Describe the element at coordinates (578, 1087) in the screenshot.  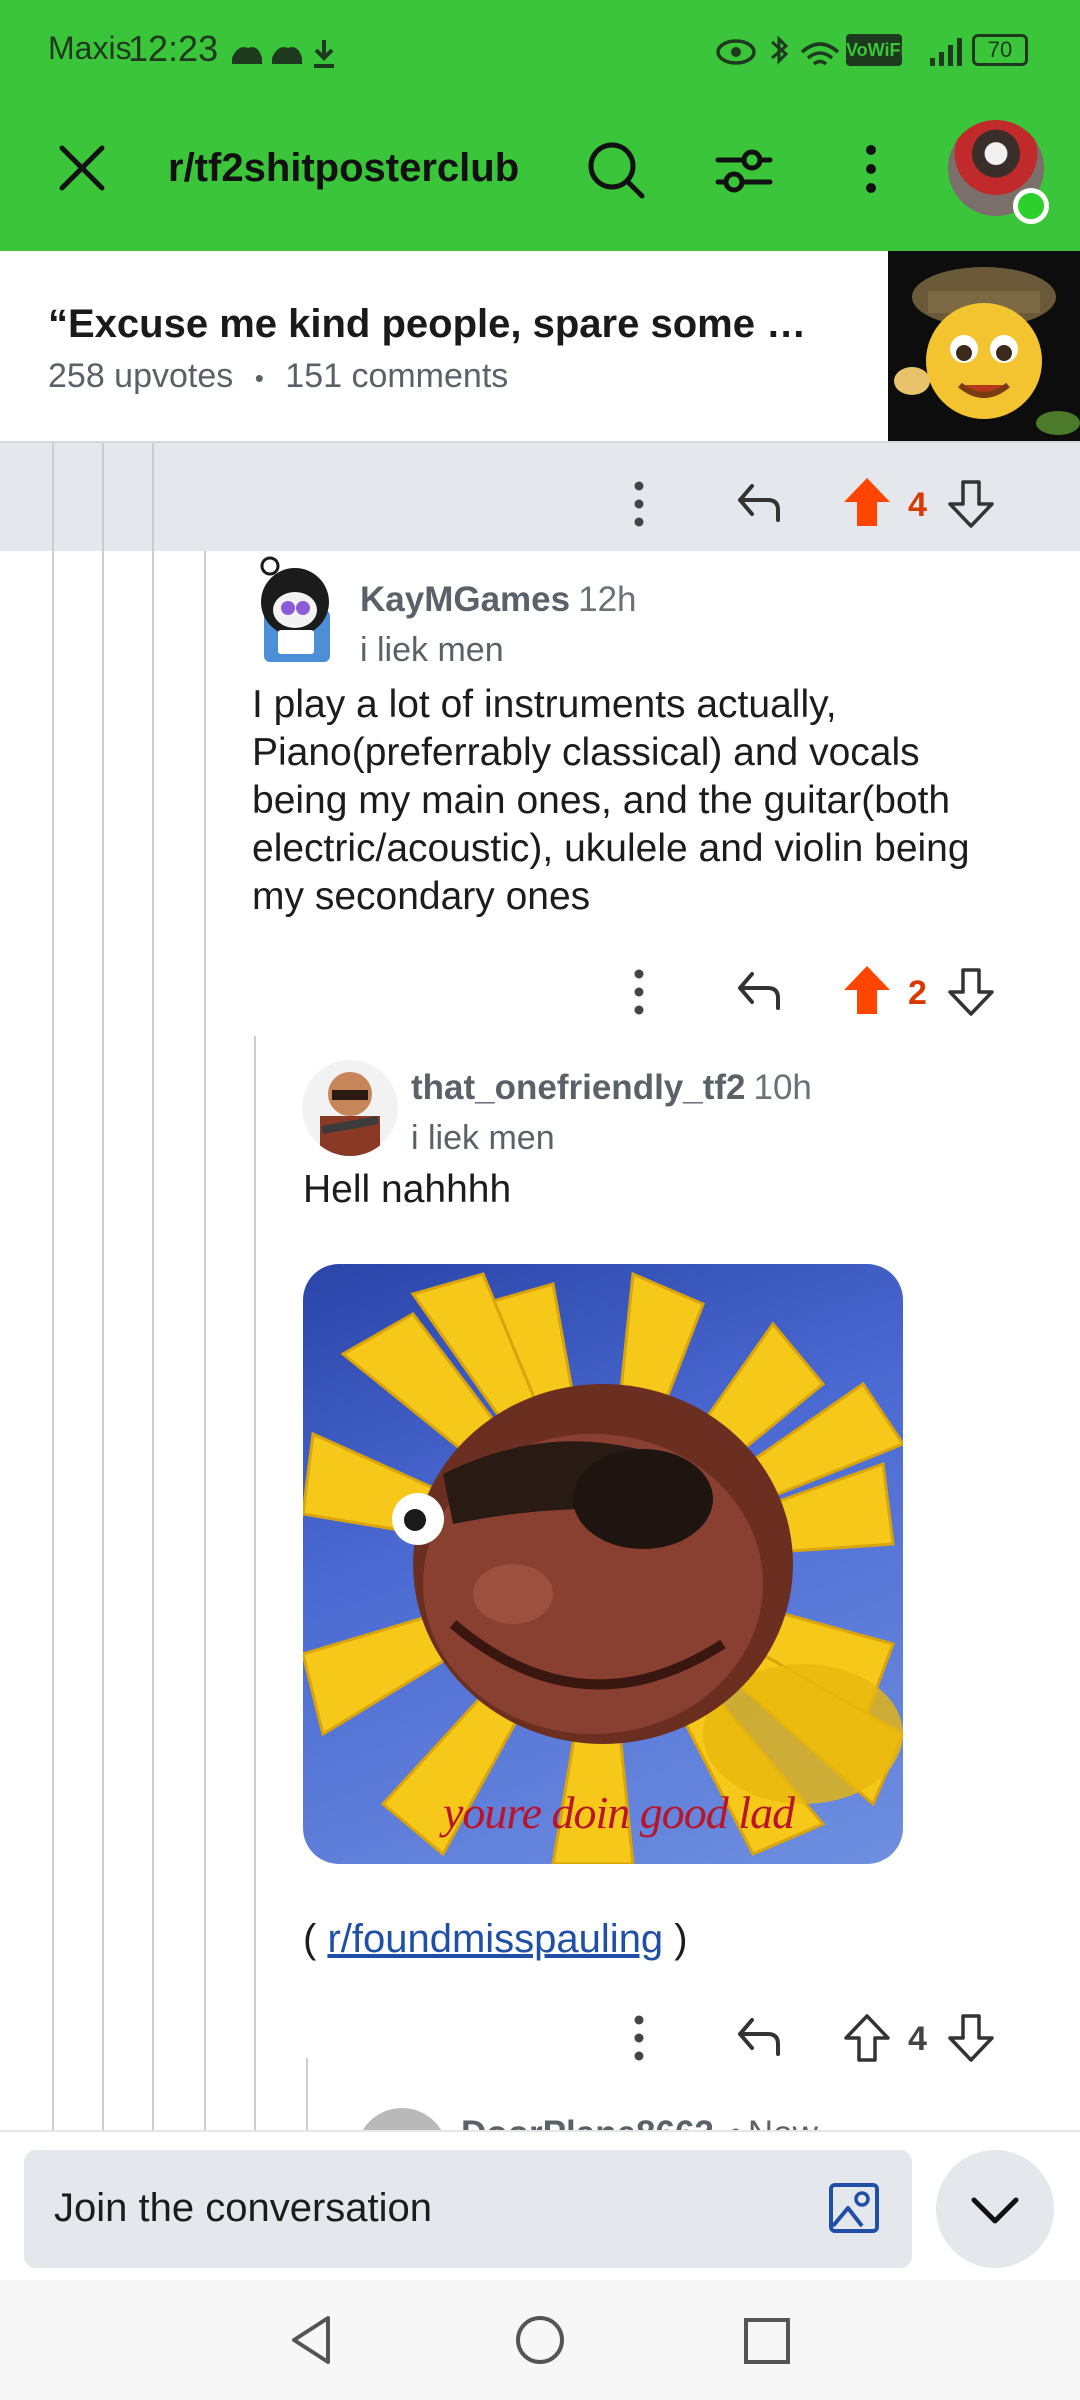
I see `username-text: that_onefriendly_tf2` at that location.